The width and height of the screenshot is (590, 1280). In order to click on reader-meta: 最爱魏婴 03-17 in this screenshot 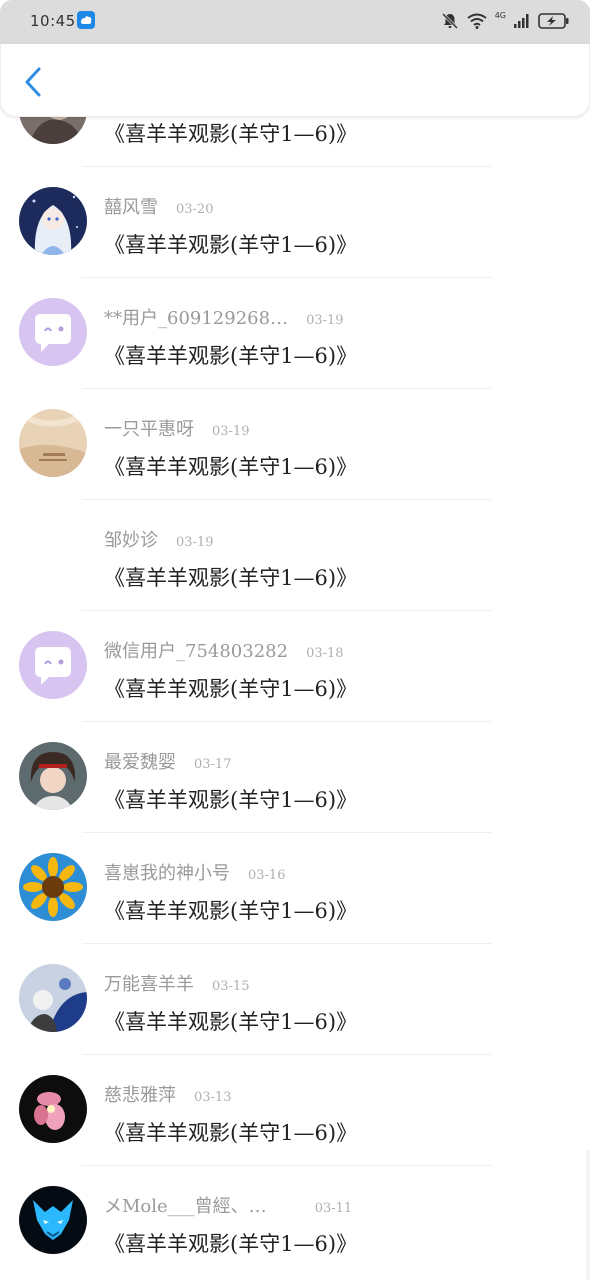, I will do `click(167, 761)`.